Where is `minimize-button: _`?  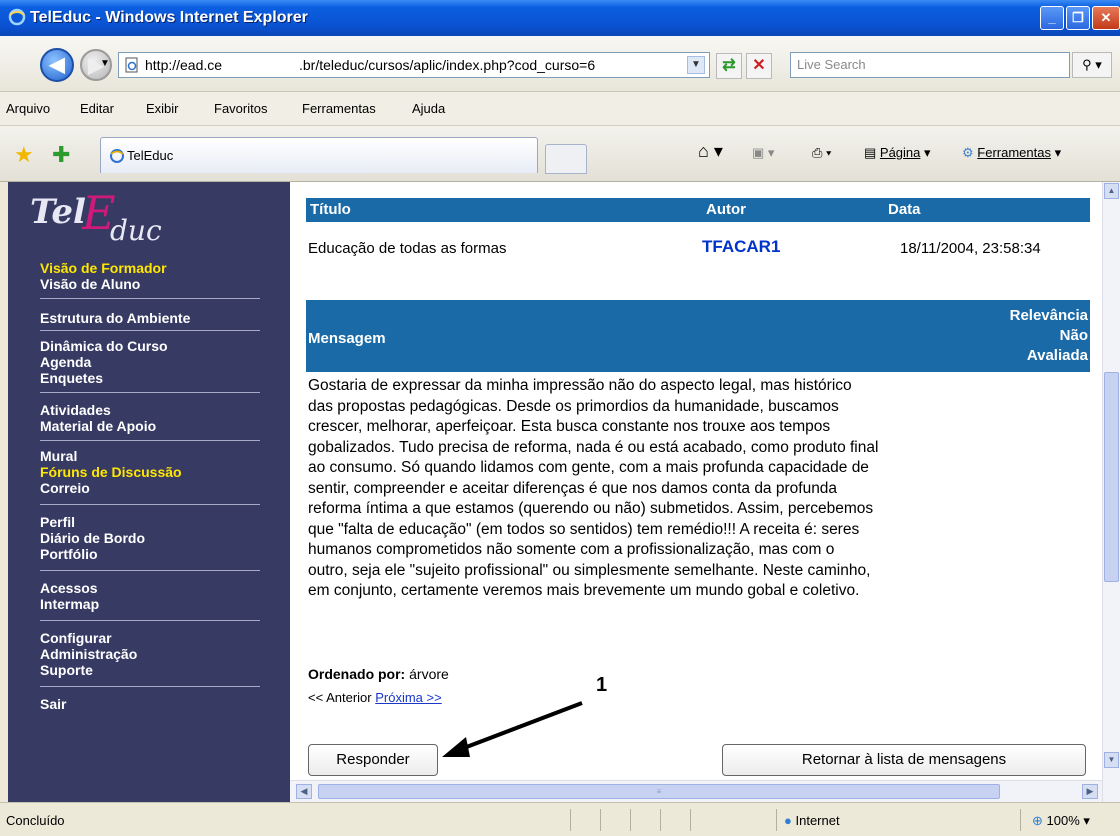 minimize-button: _ is located at coordinates (1052, 18).